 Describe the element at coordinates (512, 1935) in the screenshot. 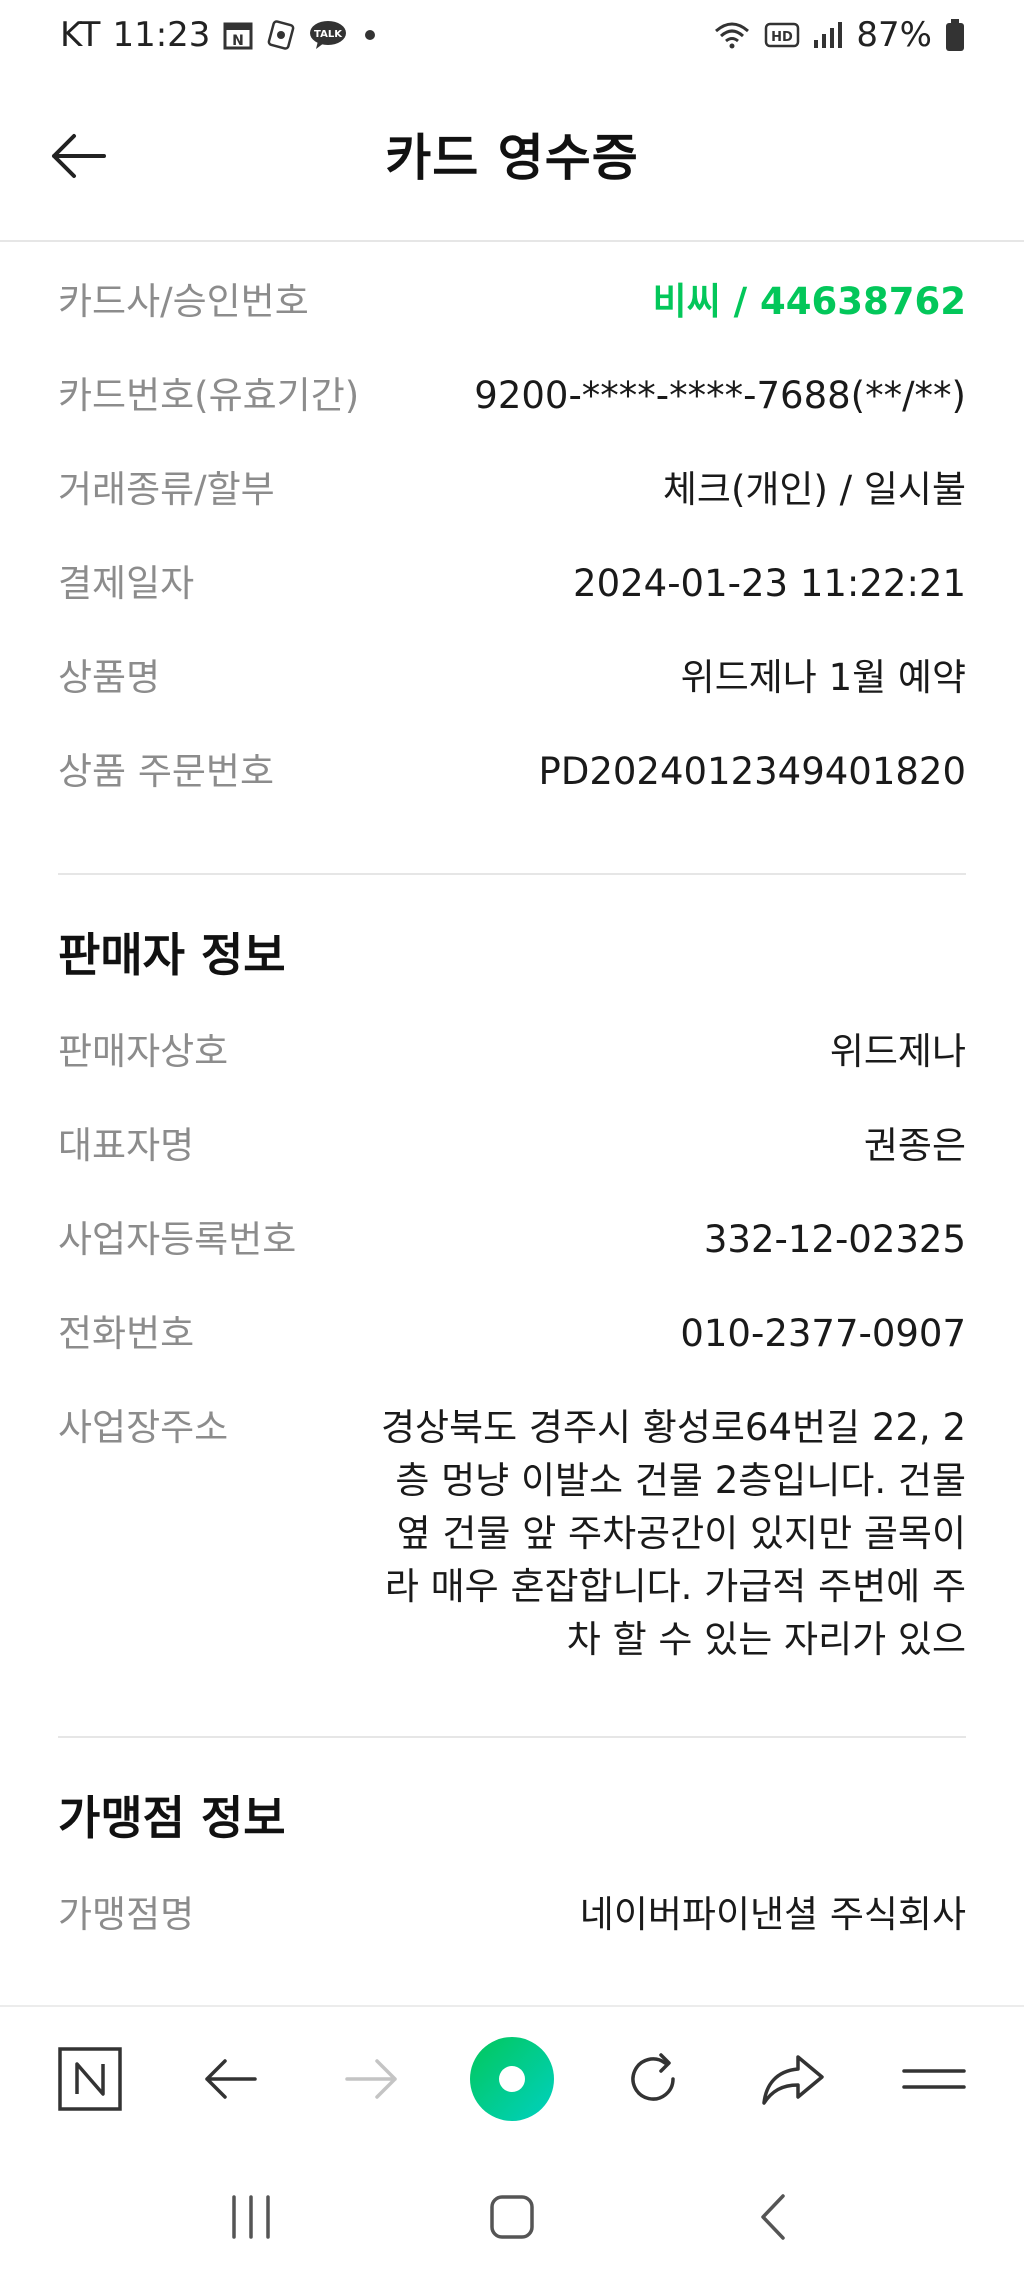

I see `merchant-row-name: 가맹점명 네이버파이낸셜 주식회사` at that location.